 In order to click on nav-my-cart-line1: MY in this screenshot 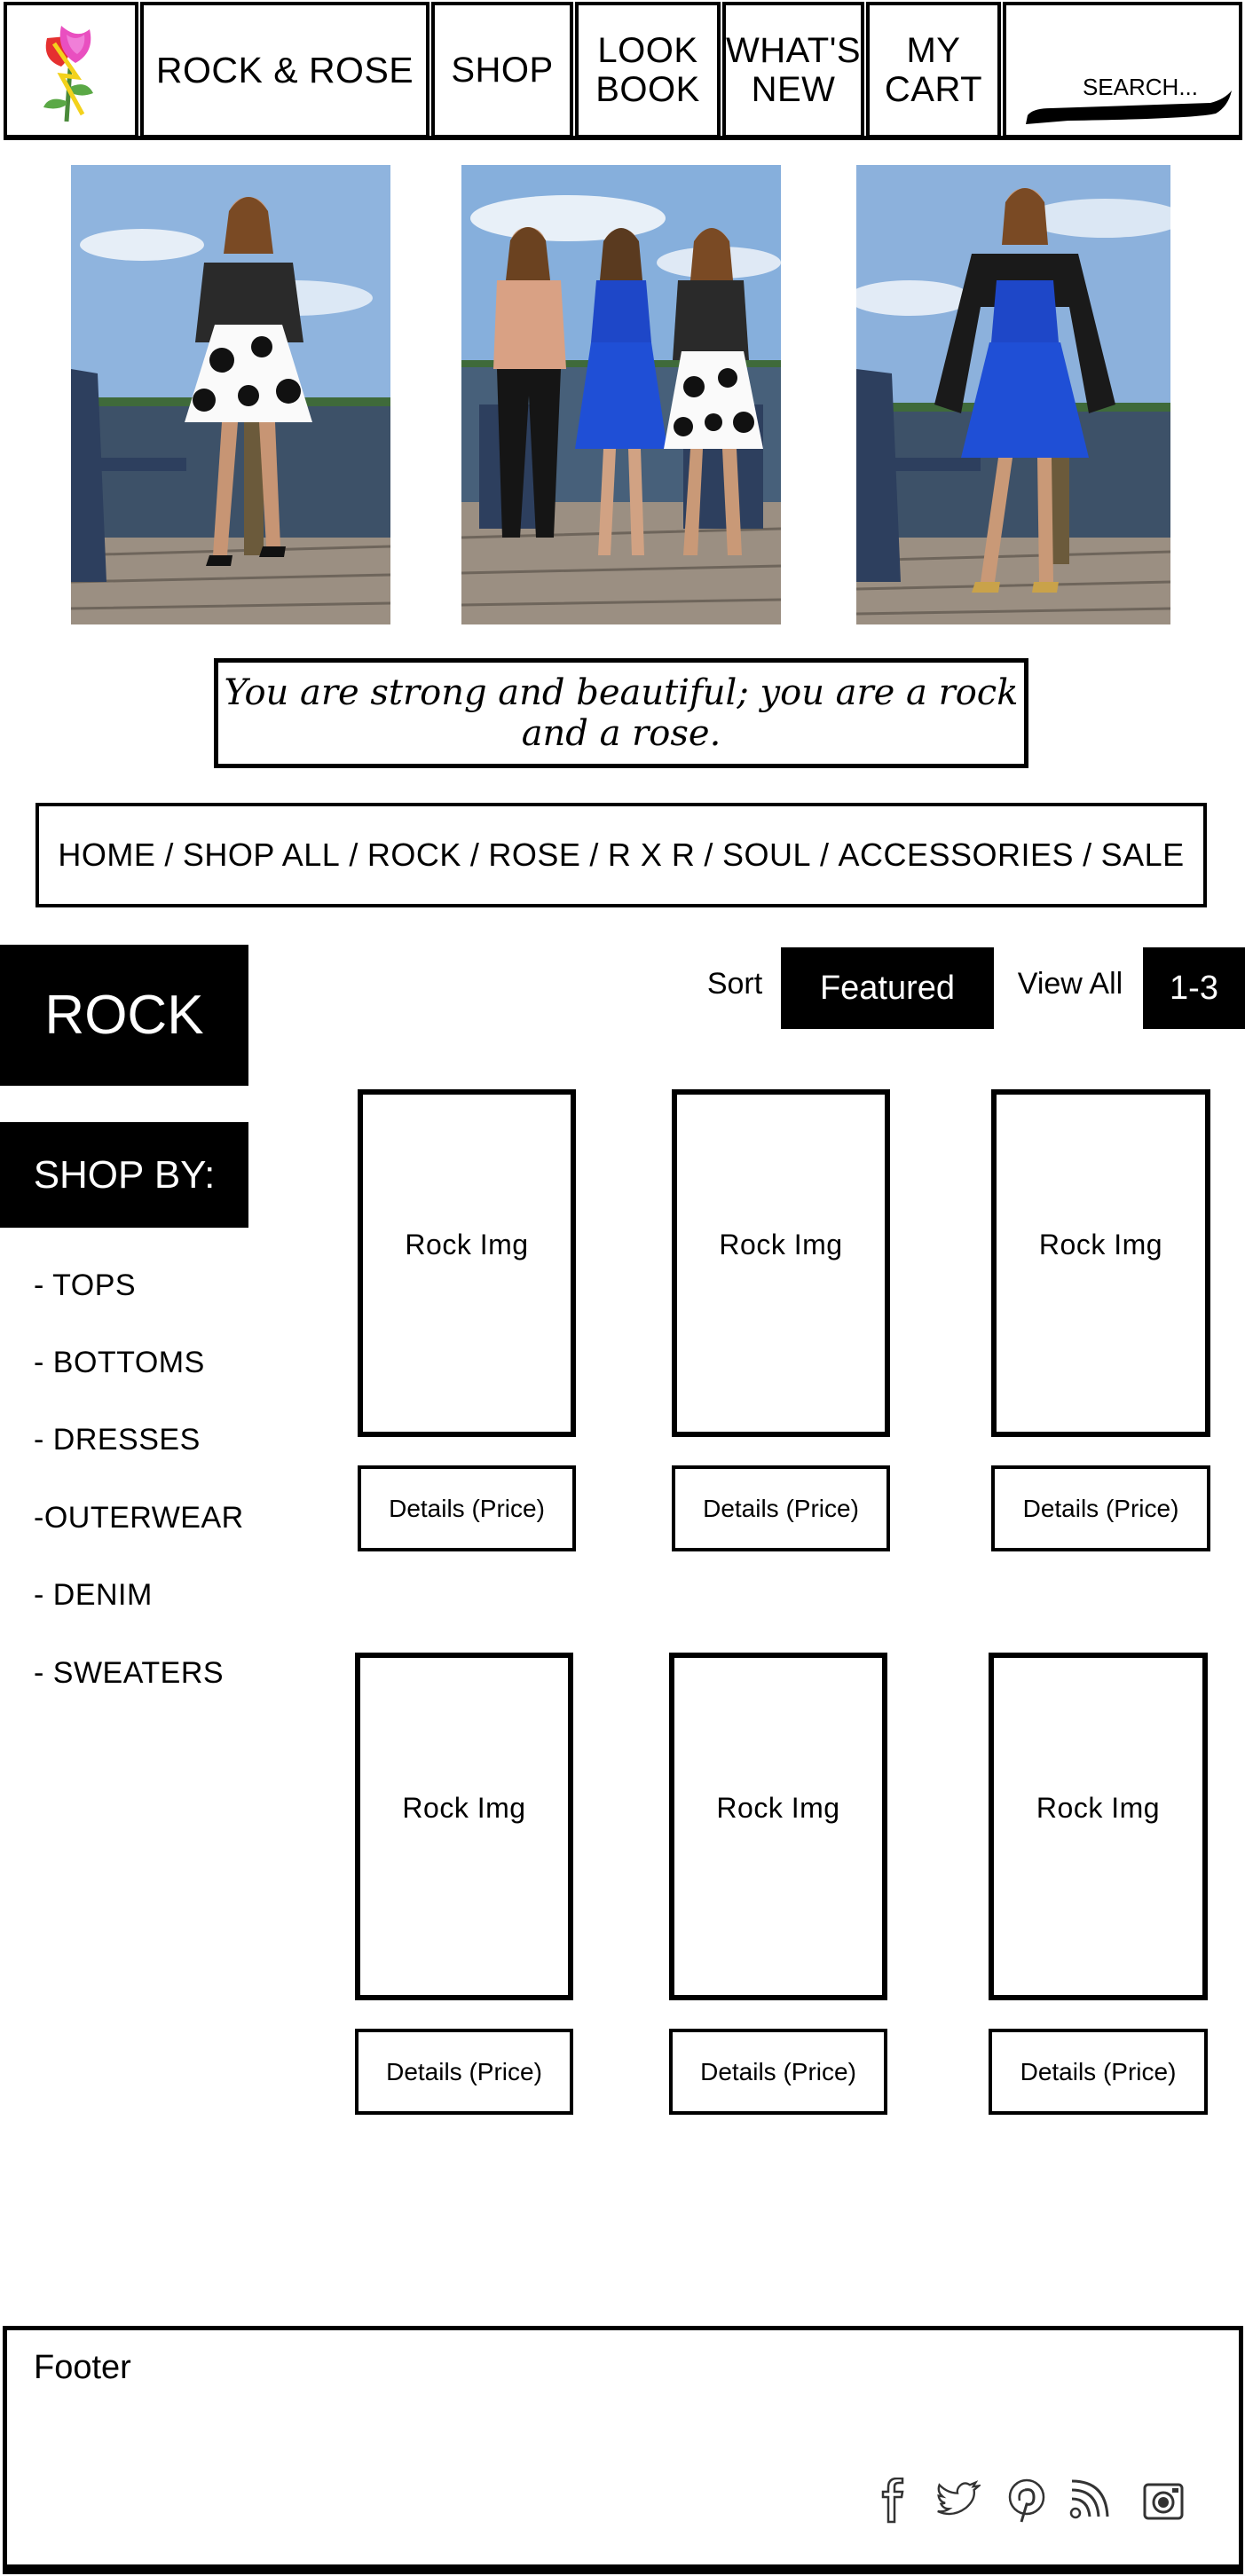, I will do `click(934, 50)`.